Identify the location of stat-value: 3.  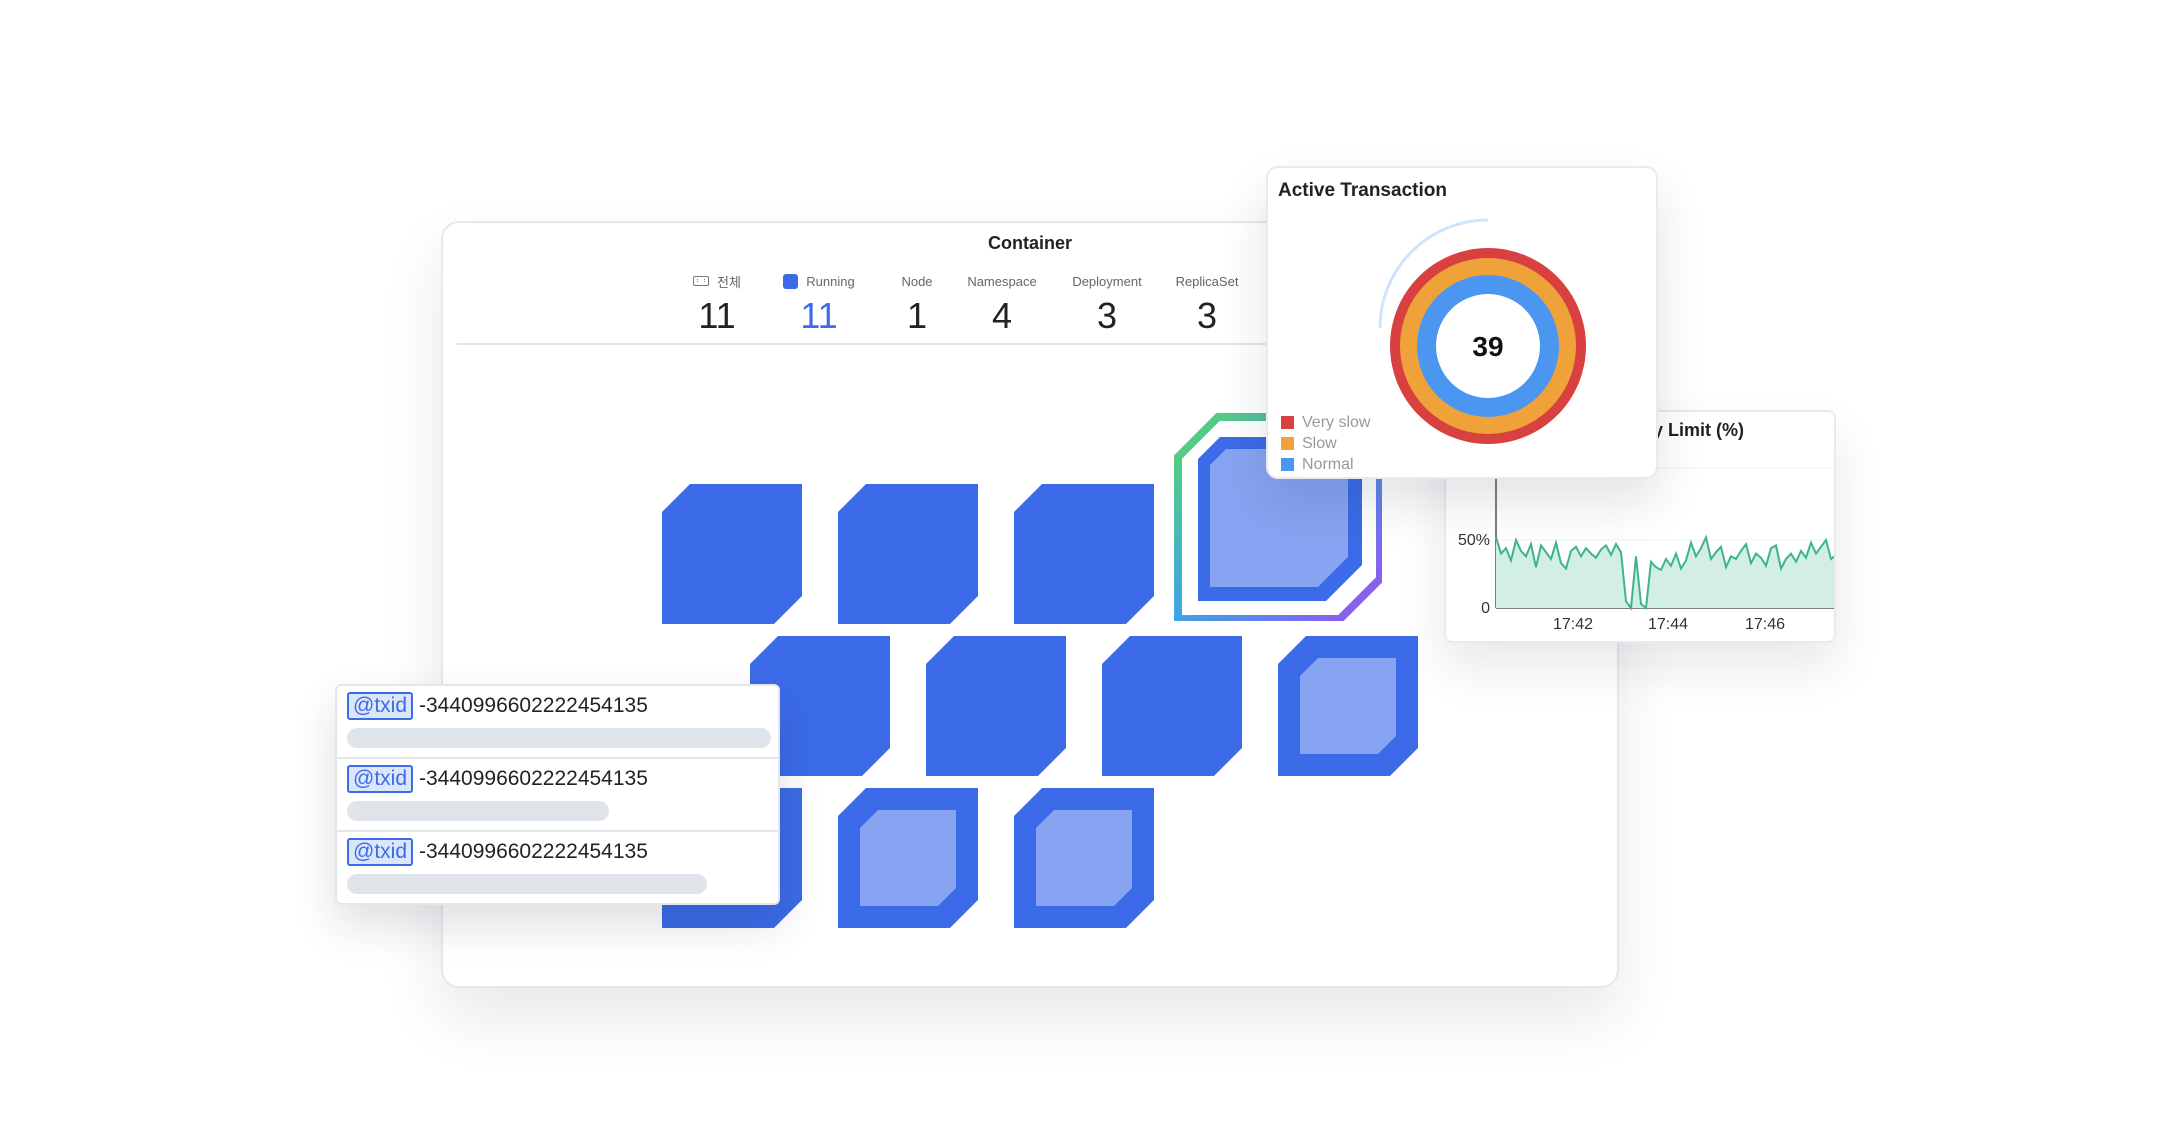
(1207, 315).